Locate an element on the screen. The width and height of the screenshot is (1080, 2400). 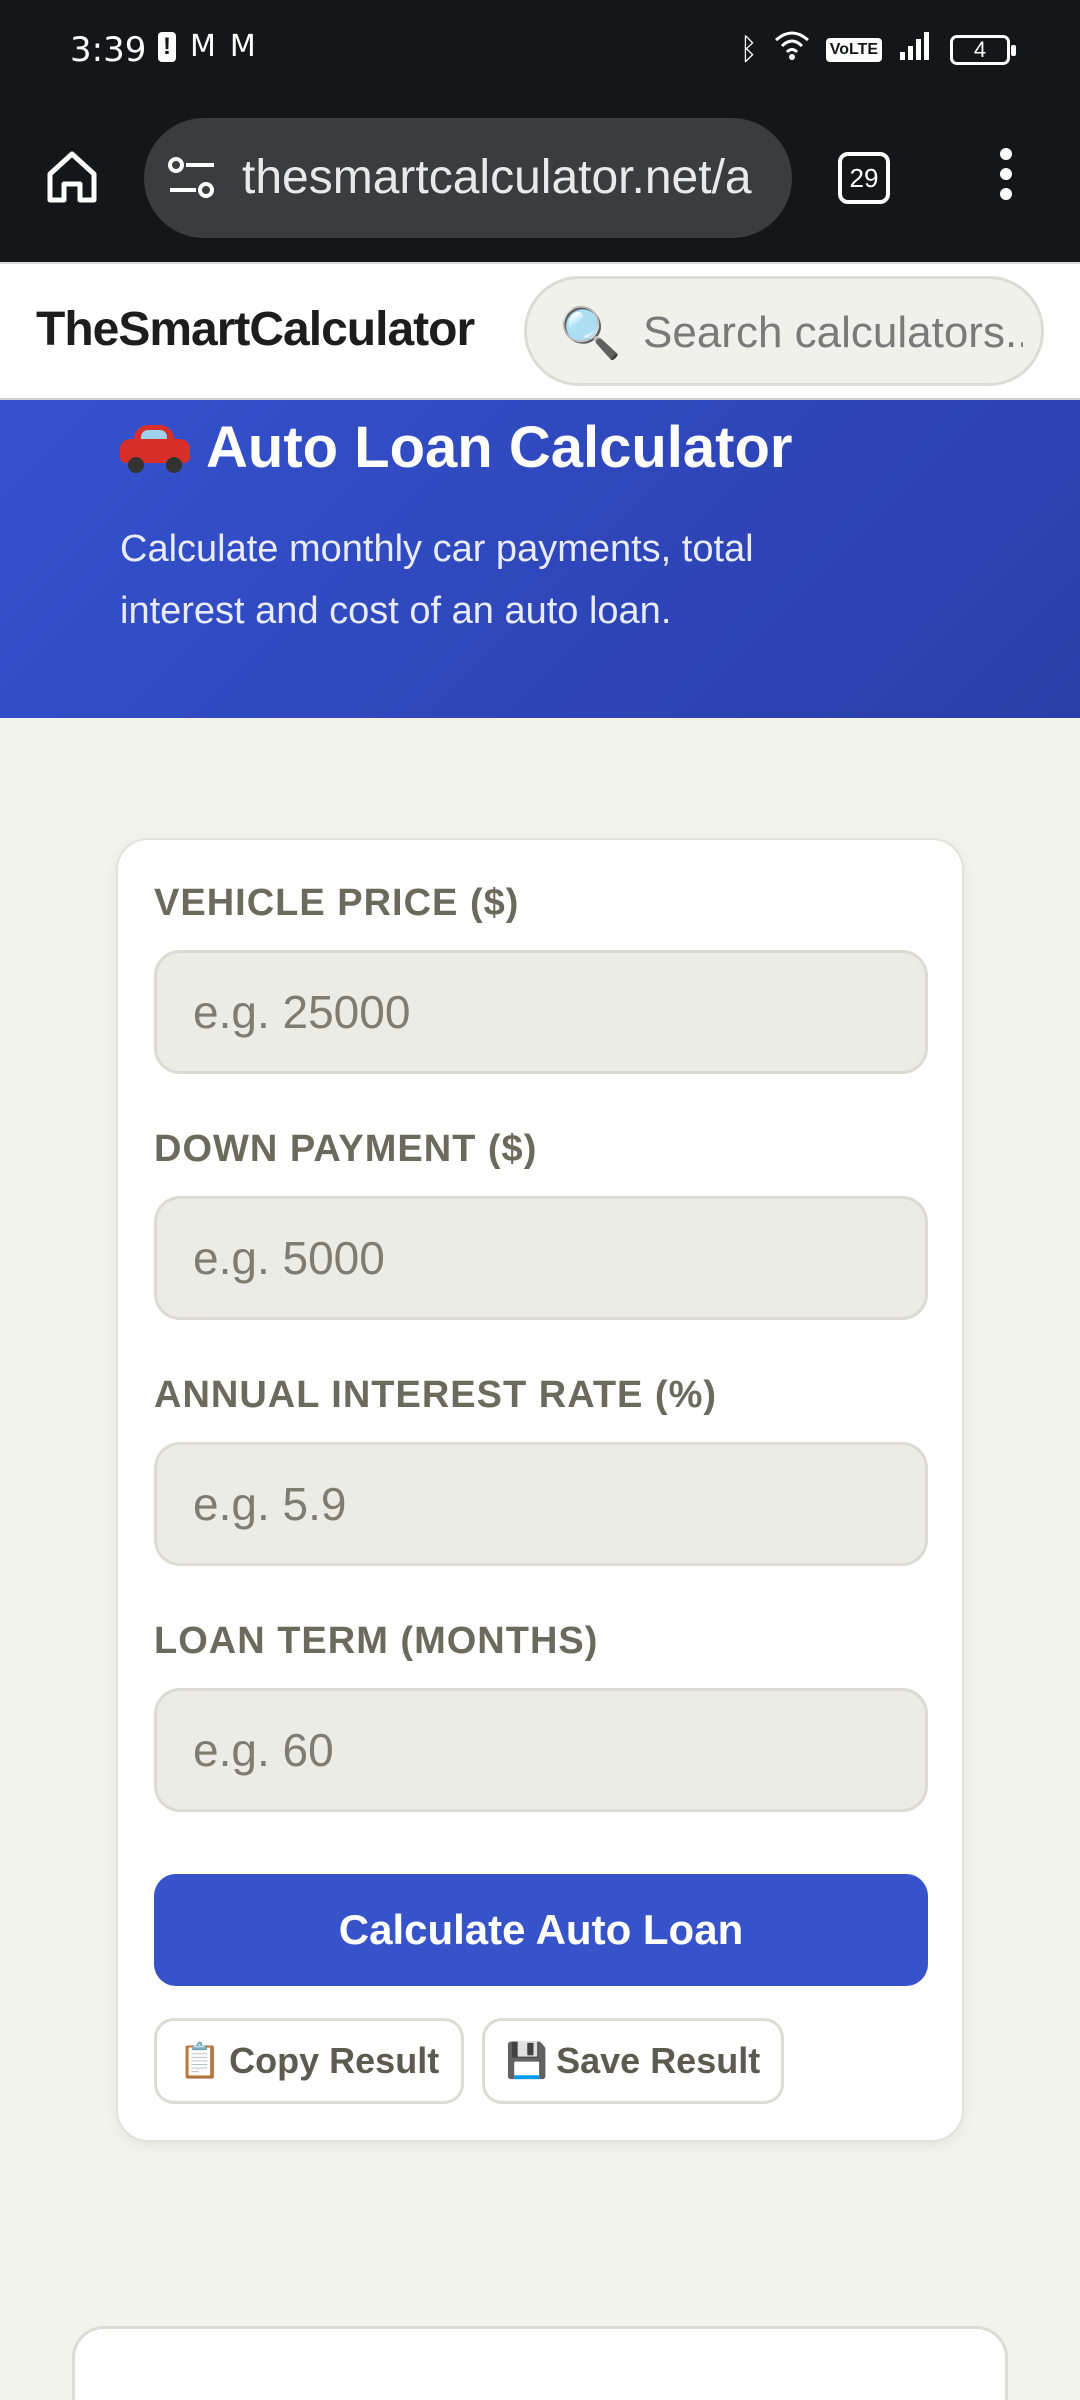
site-header: TheSmartCalculator 🔍 is located at coordinates (540, 331).